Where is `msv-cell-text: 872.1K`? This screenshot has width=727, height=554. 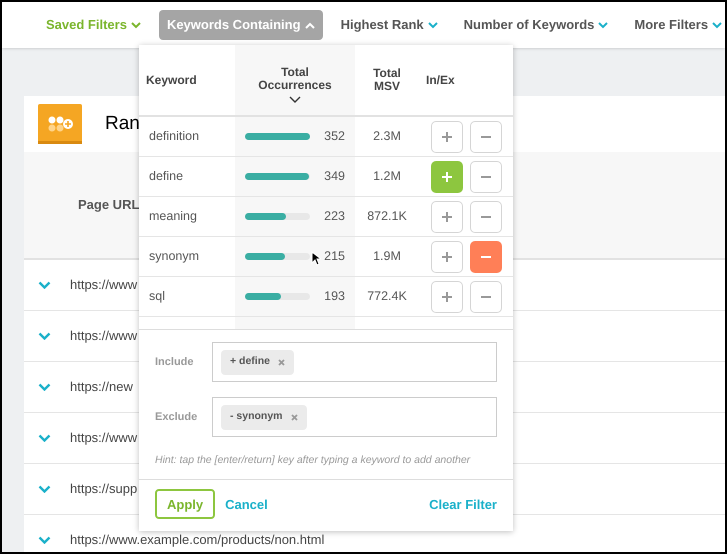 msv-cell-text: 872.1K is located at coordinates (387, 217).